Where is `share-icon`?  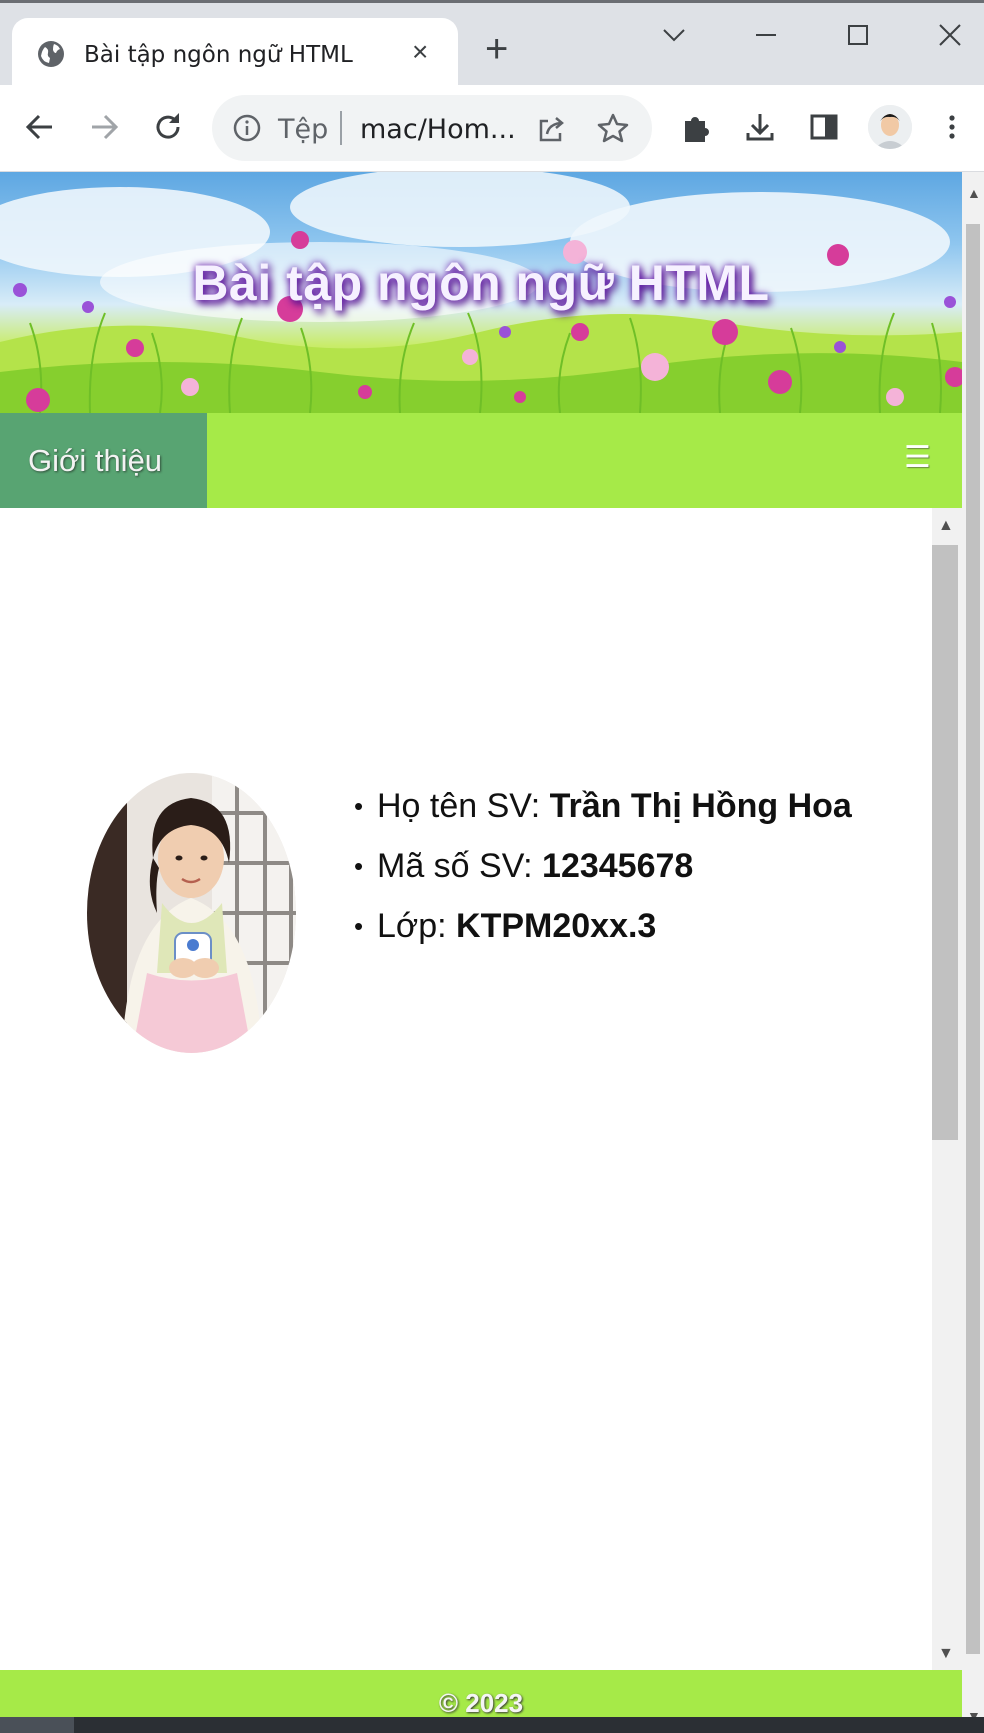 share-icon is located at coordinates (551, 129).